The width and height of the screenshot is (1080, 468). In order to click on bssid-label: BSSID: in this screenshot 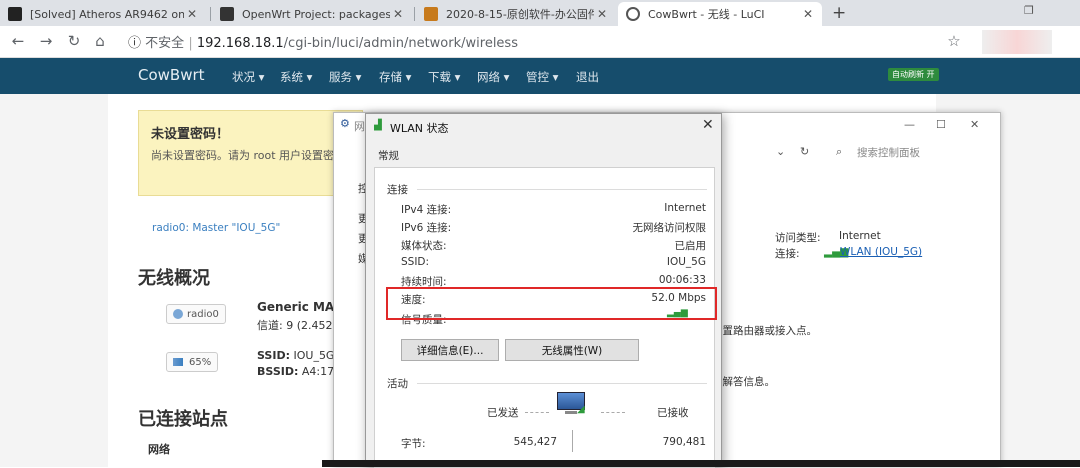, I will do `click(278, 371)`.